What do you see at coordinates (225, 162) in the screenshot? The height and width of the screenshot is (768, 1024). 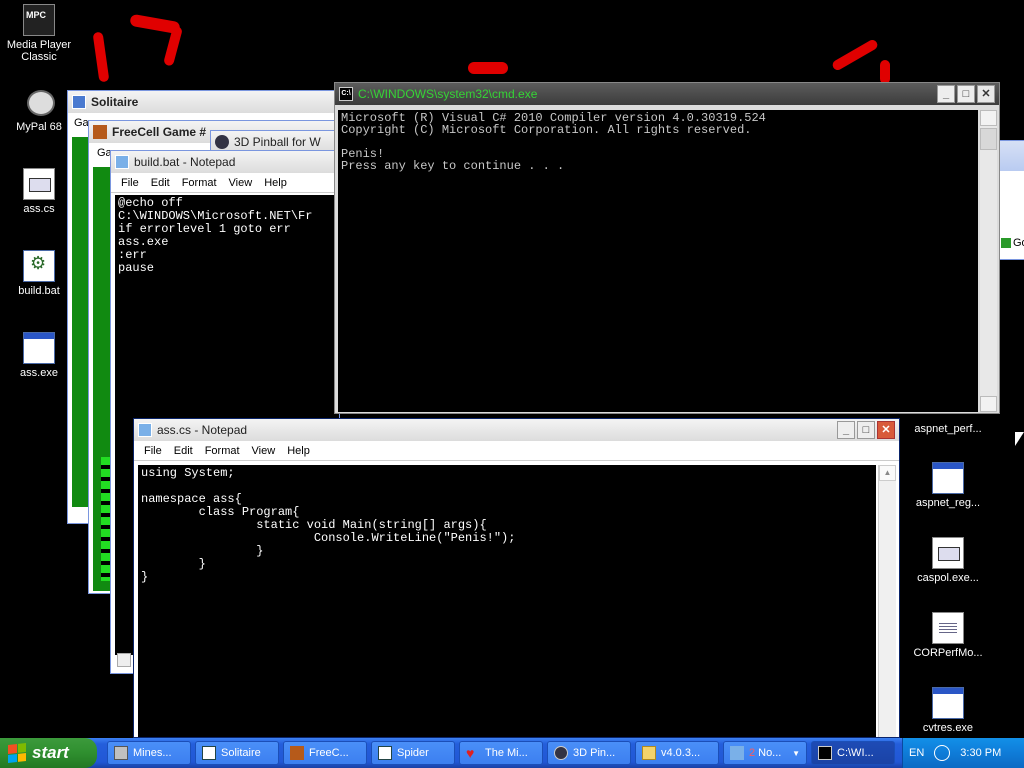 I see `build-bat-titlebar: build.bat - Notepad` at bounding box center [225, 162].